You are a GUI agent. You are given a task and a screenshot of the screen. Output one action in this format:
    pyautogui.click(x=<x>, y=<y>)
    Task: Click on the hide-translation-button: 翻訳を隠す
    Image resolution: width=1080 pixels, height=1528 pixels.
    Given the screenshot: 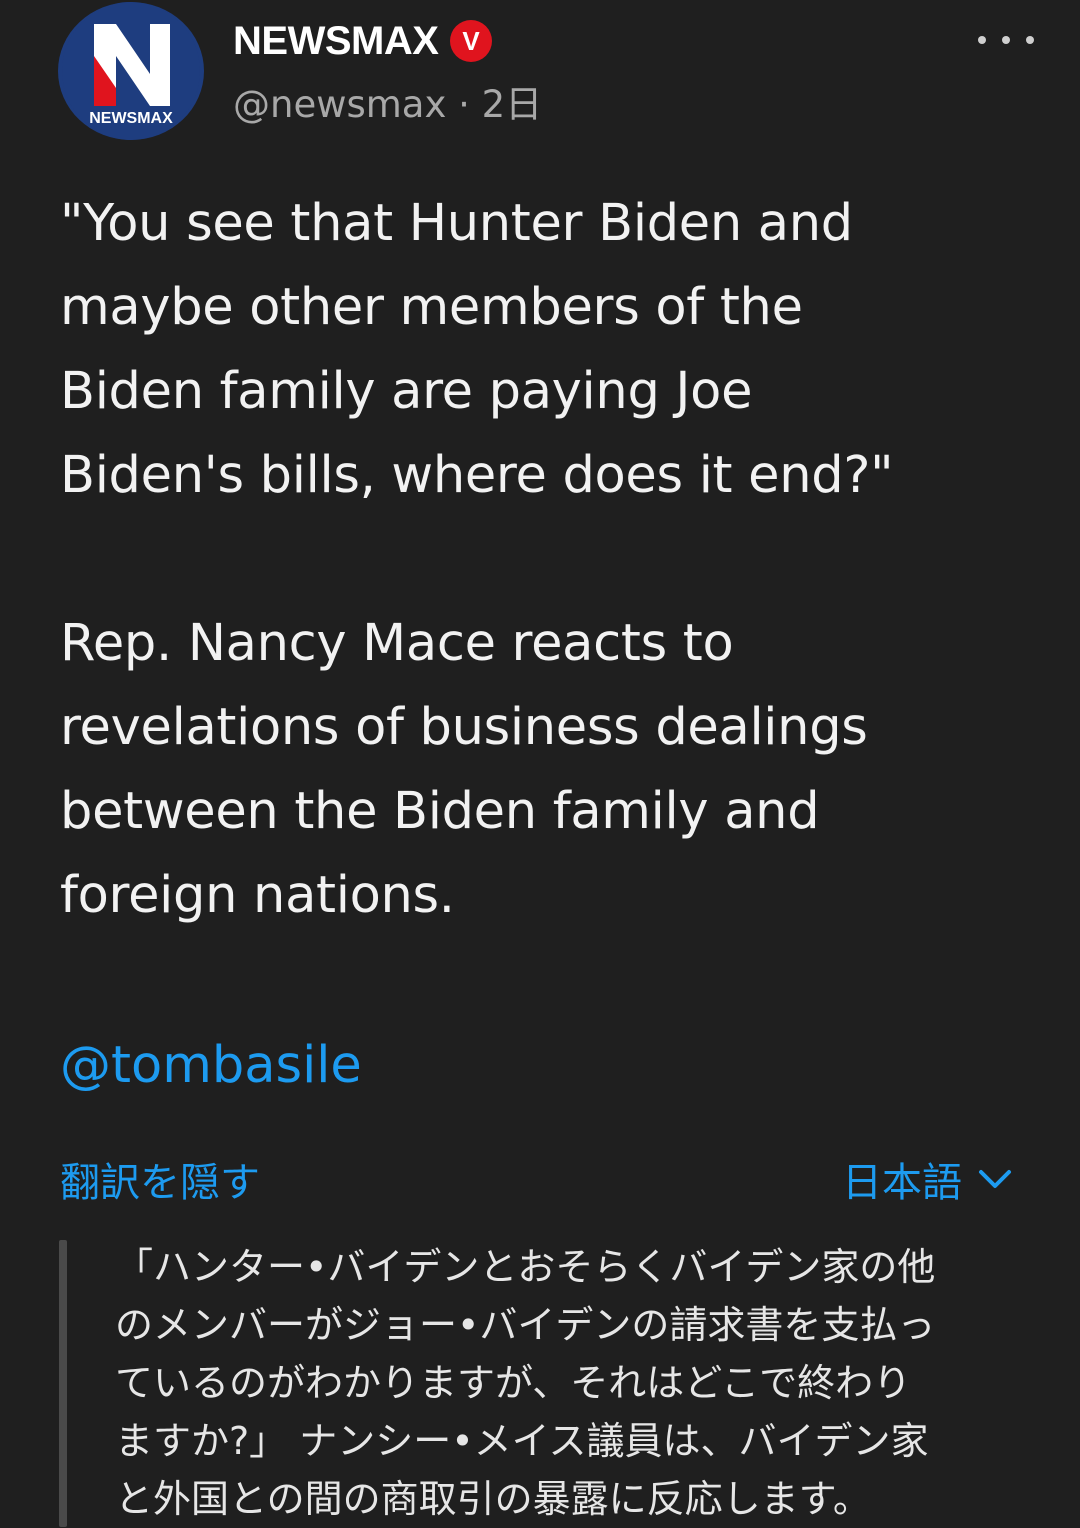 What is the action you would take?
    pyautogui.click(x=160, y=1179)
    